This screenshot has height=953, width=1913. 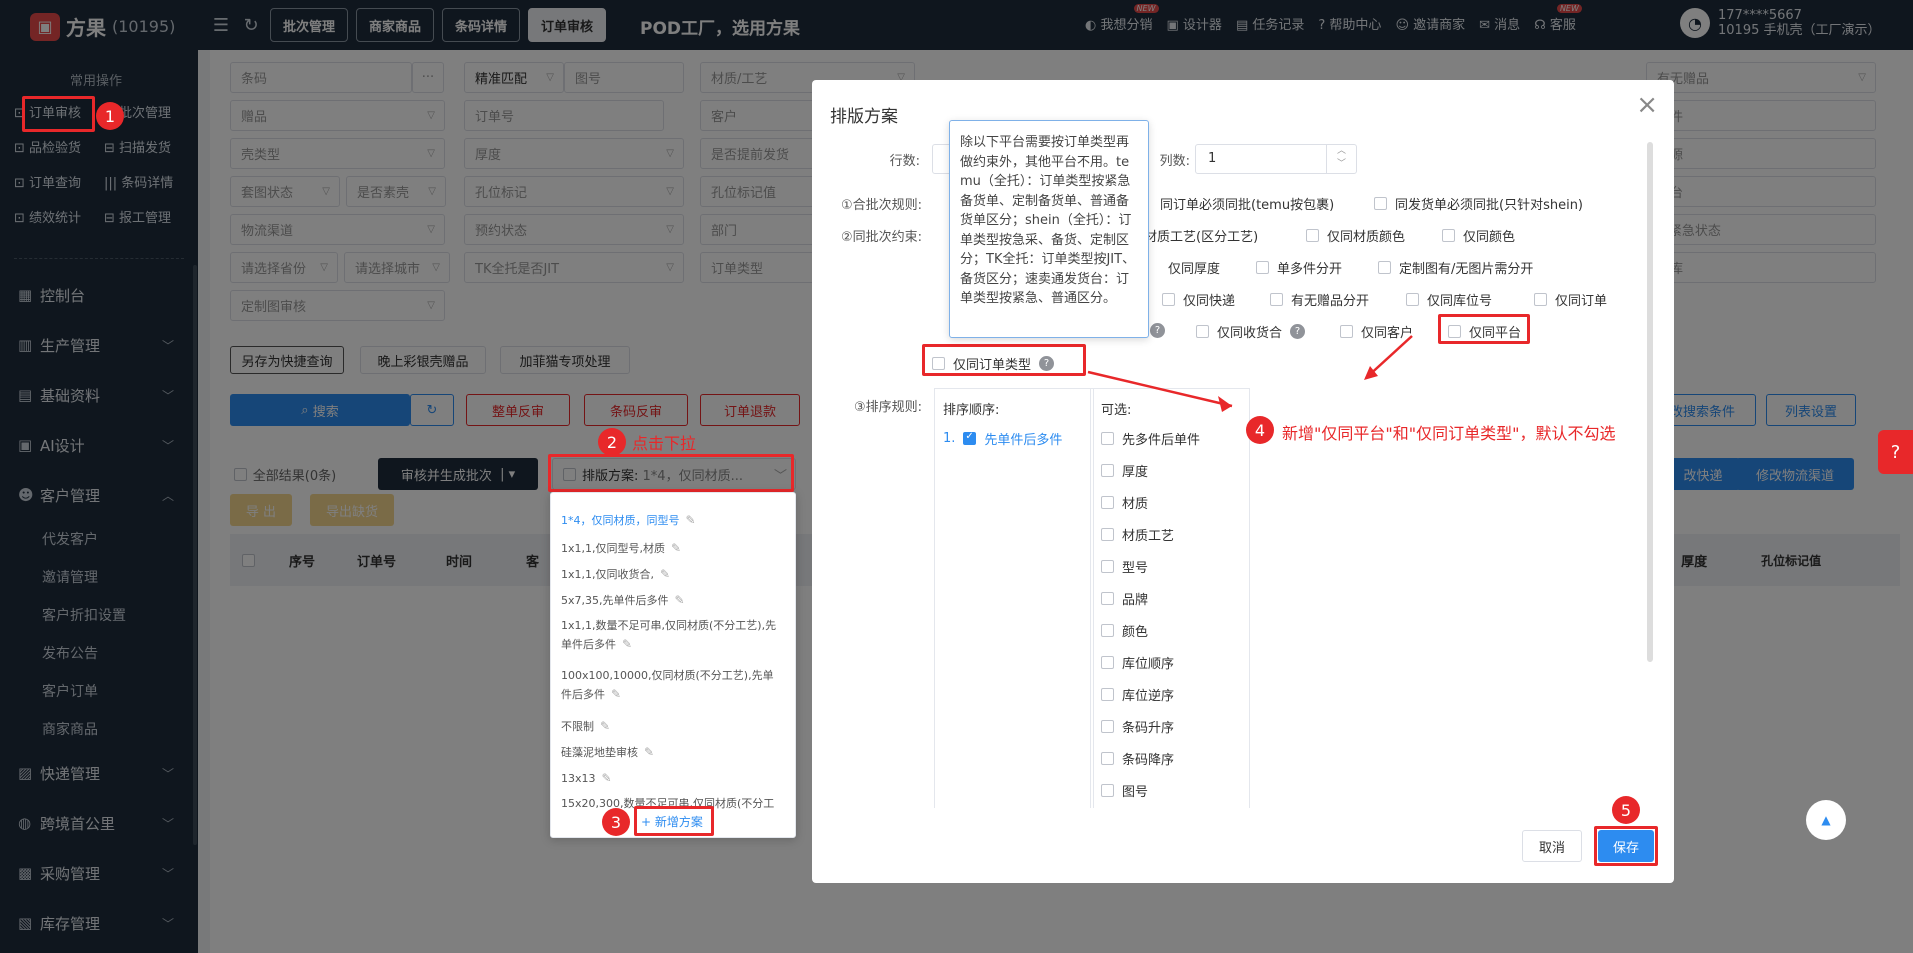 What do you see at coordinates (1276, 159) in the screenshot?
I see `cols-input: 1 ︿ ﹀` at bounding box center [1276, 159].